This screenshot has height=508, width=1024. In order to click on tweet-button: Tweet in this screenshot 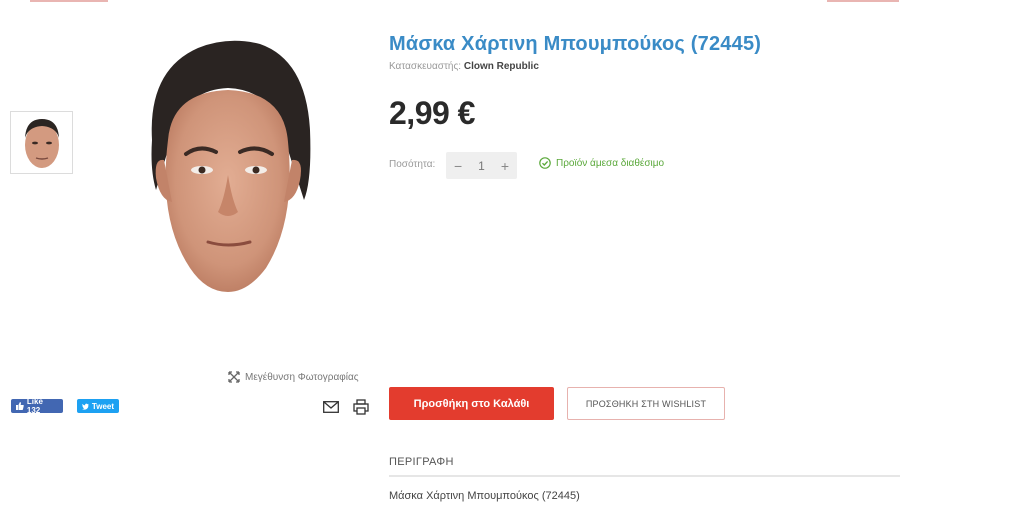, I will do `click(98, 406)`.